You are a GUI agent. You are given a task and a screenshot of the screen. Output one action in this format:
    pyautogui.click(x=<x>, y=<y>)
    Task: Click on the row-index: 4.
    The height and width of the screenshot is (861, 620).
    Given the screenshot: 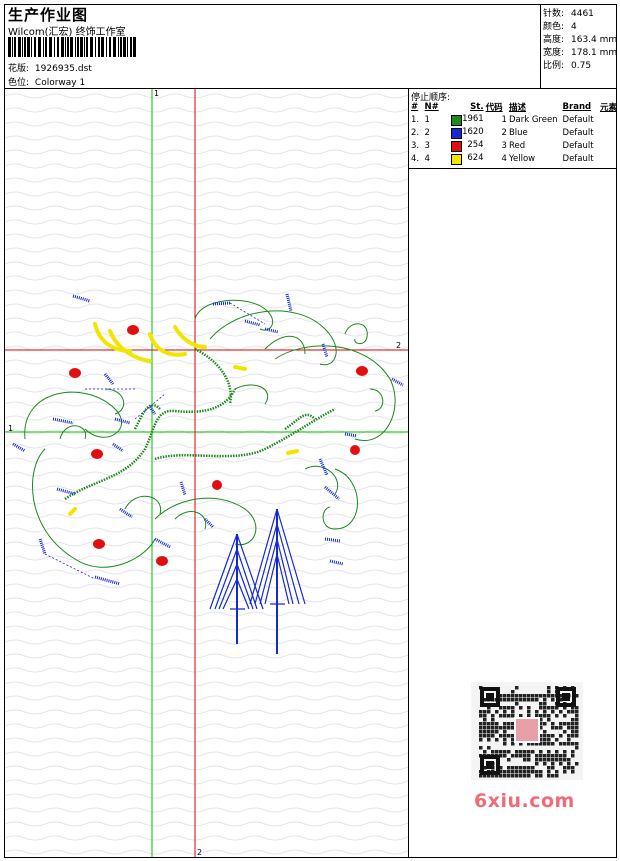 What is the action you would take?
    pyautogui.click(x=417, y=158)
    